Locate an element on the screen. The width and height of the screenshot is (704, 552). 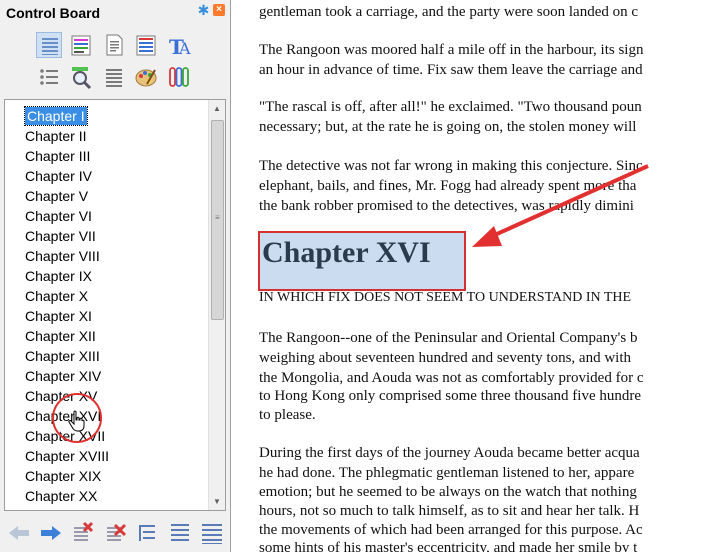
scroll-thumb: ≡ is located at coordinates (217, 220).